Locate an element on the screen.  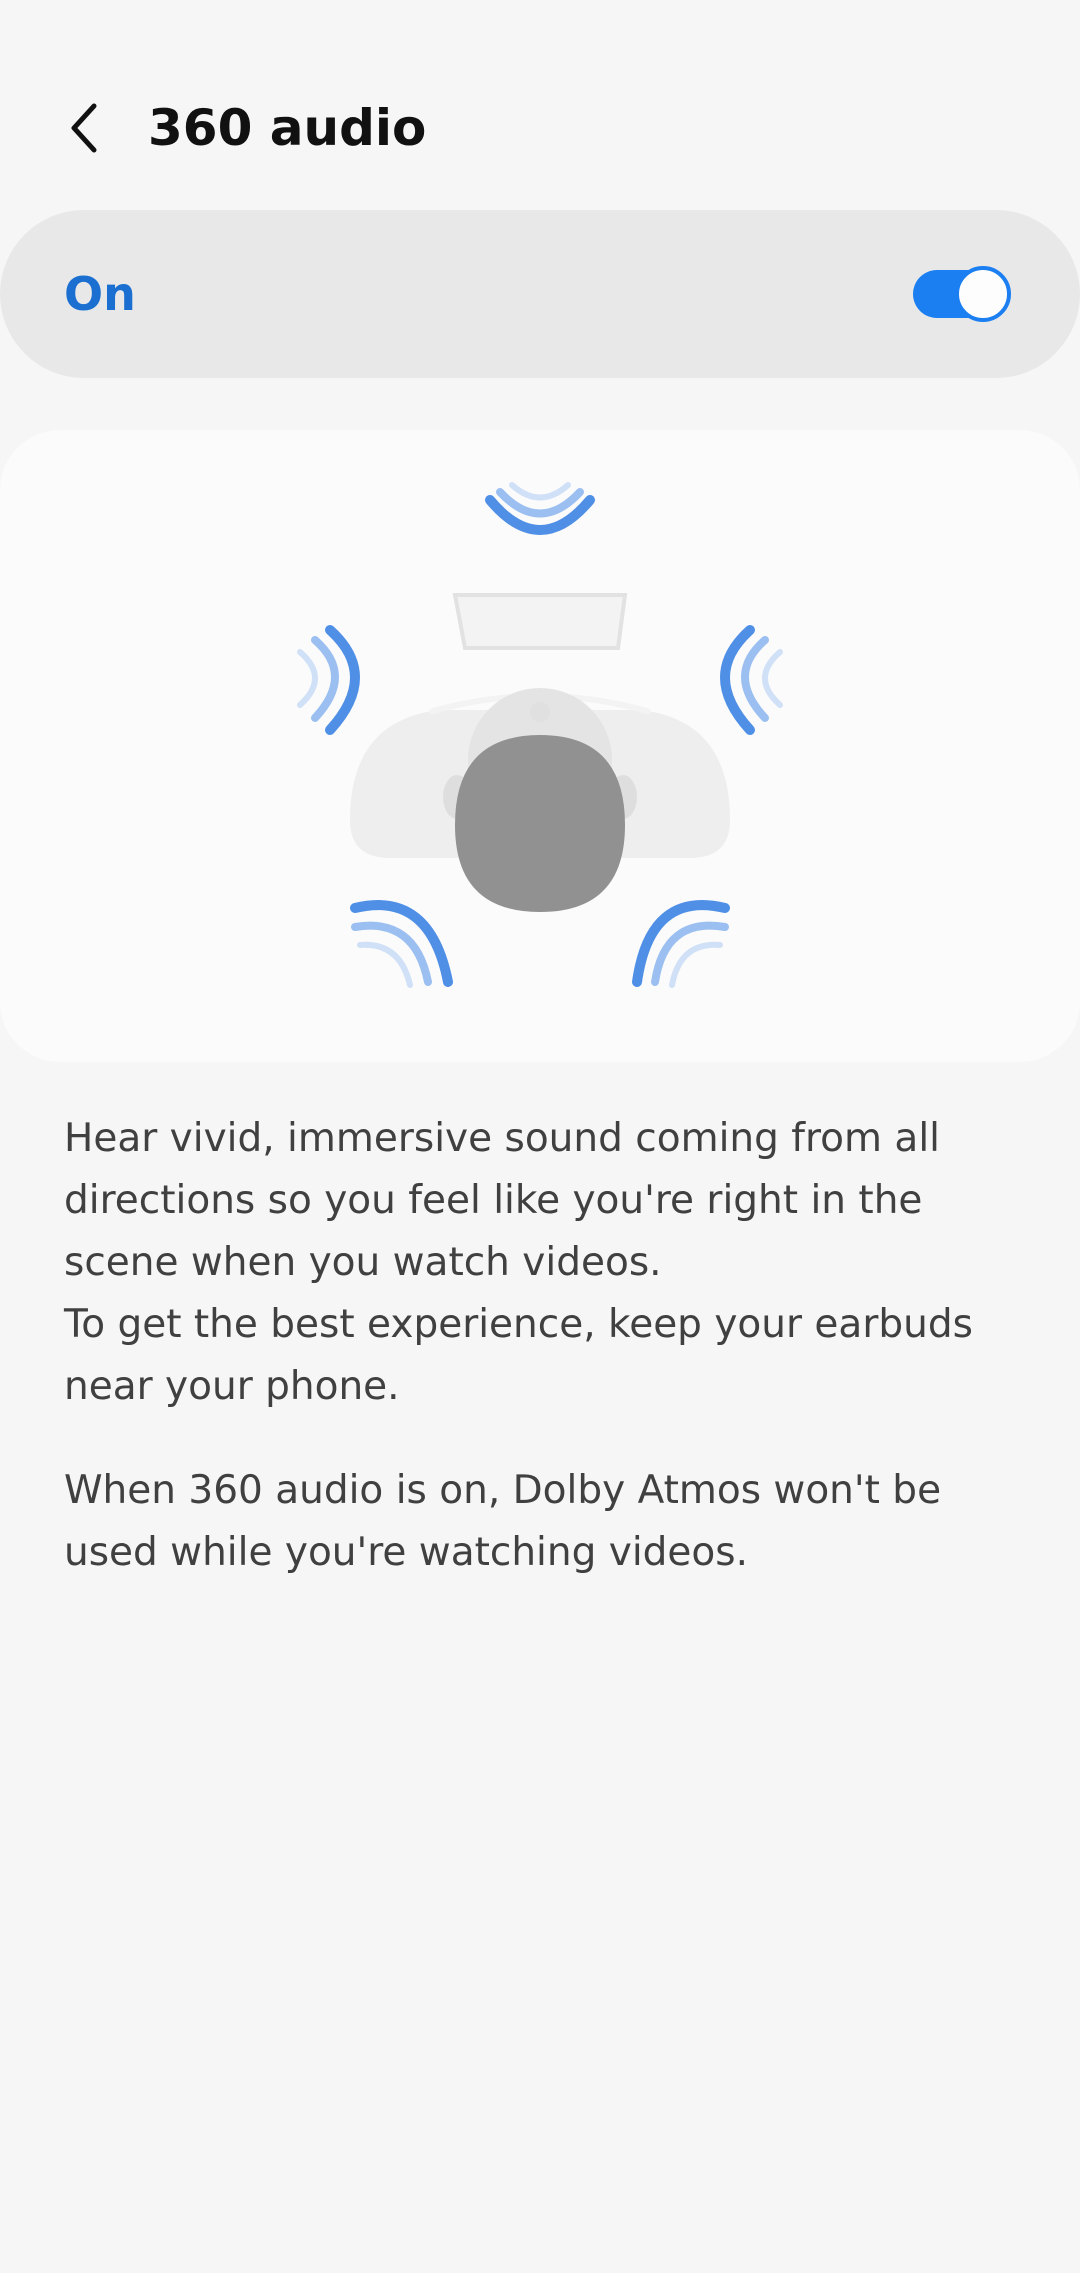
wave-left is located at coordinates (328, 680).